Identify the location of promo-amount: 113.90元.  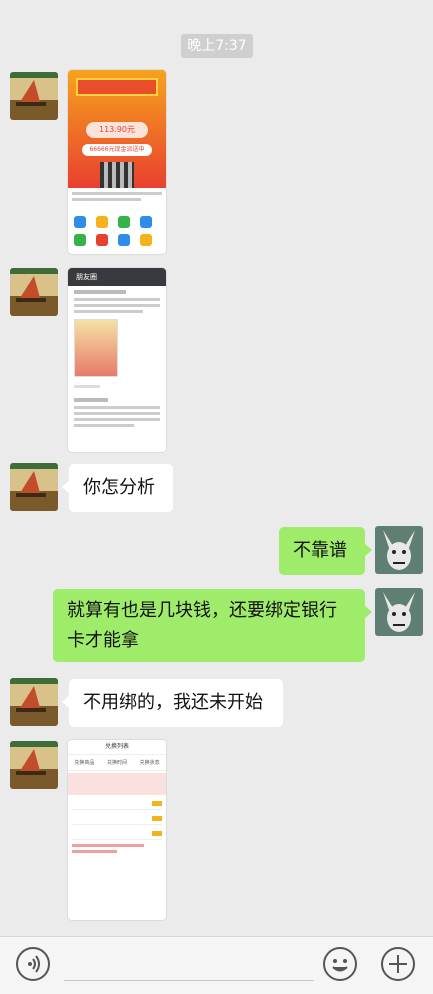
(117, 130).